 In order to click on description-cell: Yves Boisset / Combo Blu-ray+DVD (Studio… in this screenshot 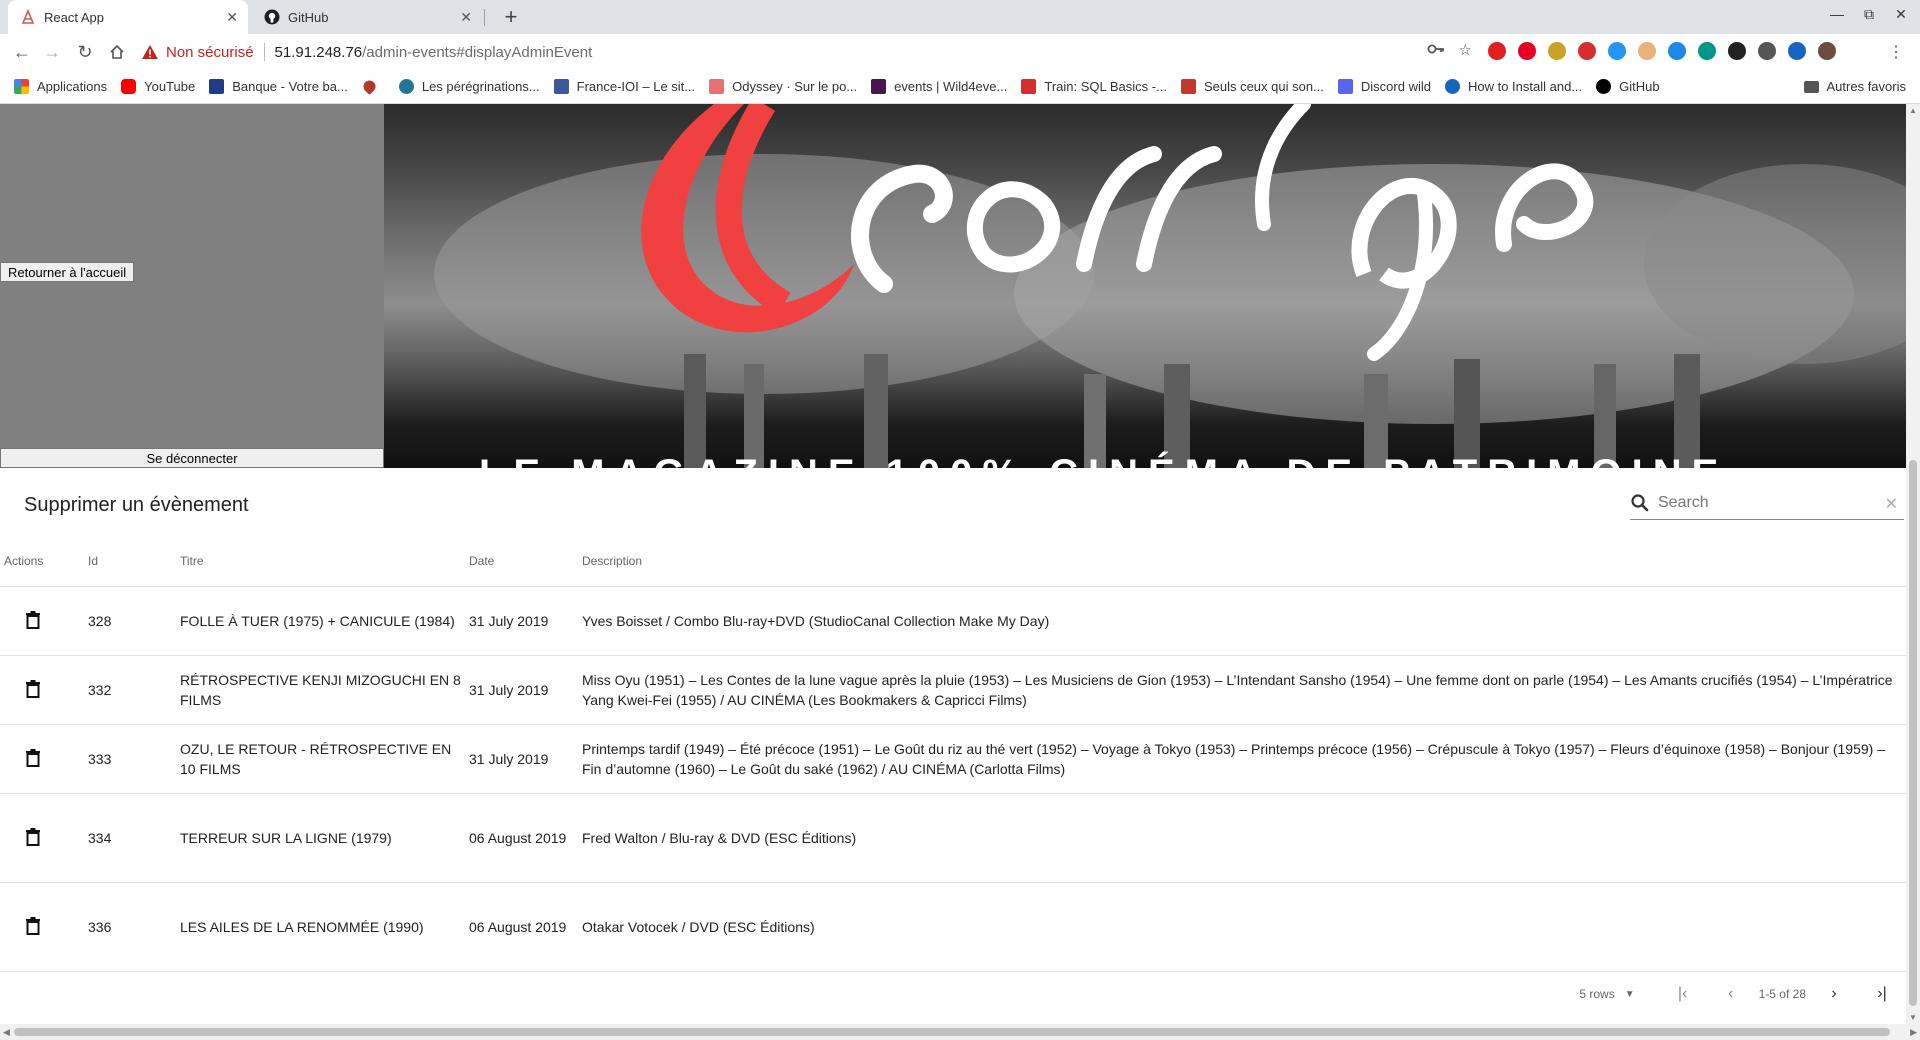, I will do `click(1242, 621)`.